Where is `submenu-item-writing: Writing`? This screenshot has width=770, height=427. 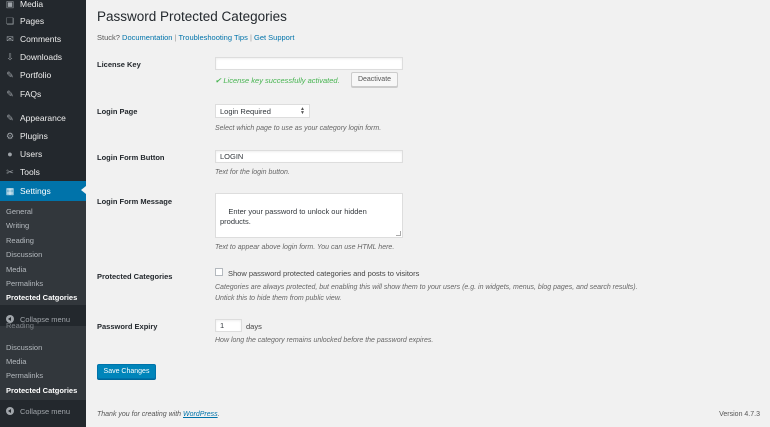
submenu-item-writing: Writing is located at coordinates (17, 225).